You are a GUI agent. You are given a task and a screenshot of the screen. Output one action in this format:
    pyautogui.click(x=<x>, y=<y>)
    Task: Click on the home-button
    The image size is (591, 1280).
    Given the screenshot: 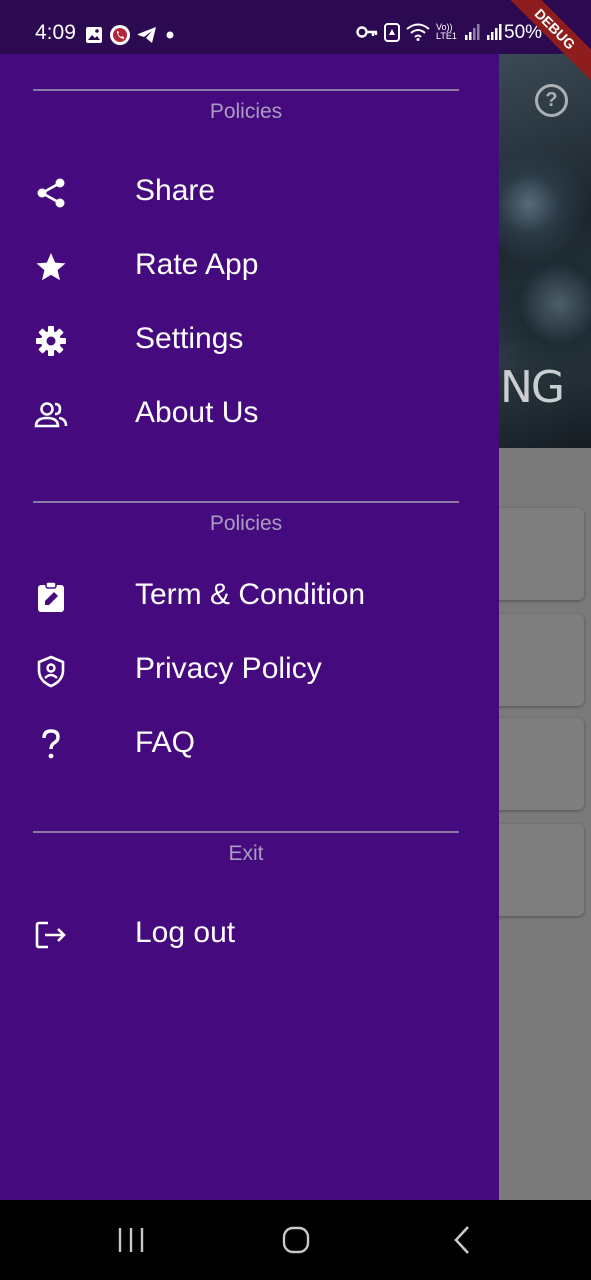 What is the action you would take?
    pyautogui.click(x=296, y=1240)
    